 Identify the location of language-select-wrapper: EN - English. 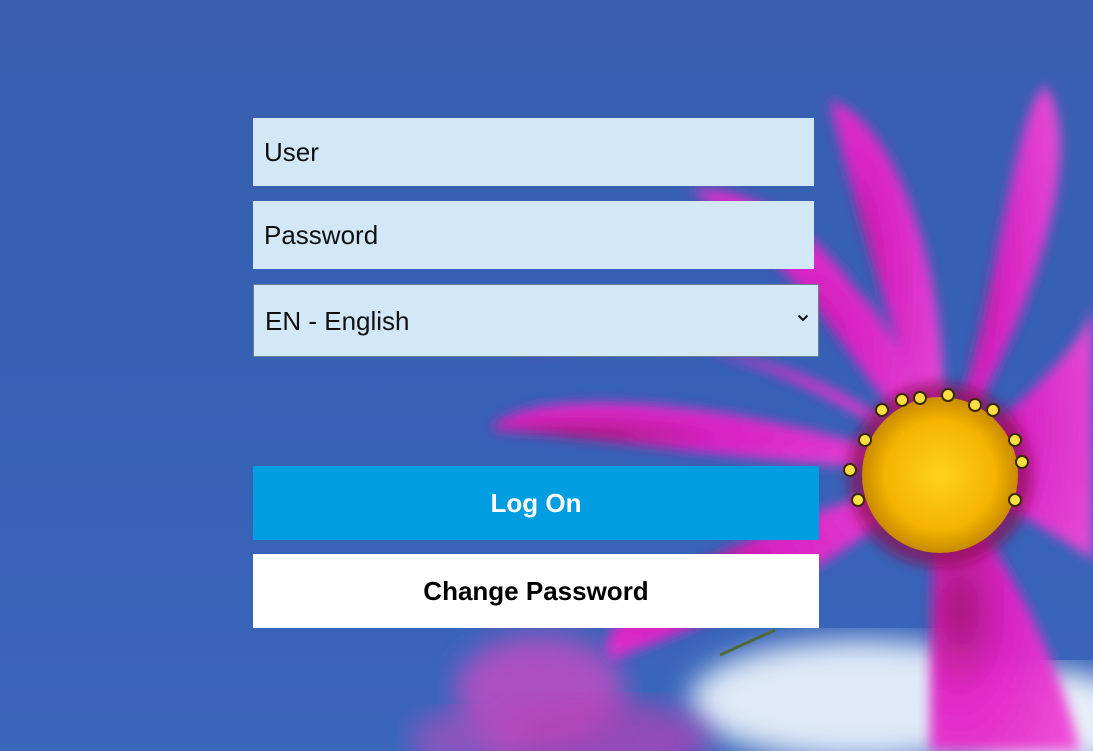
(536, 320).